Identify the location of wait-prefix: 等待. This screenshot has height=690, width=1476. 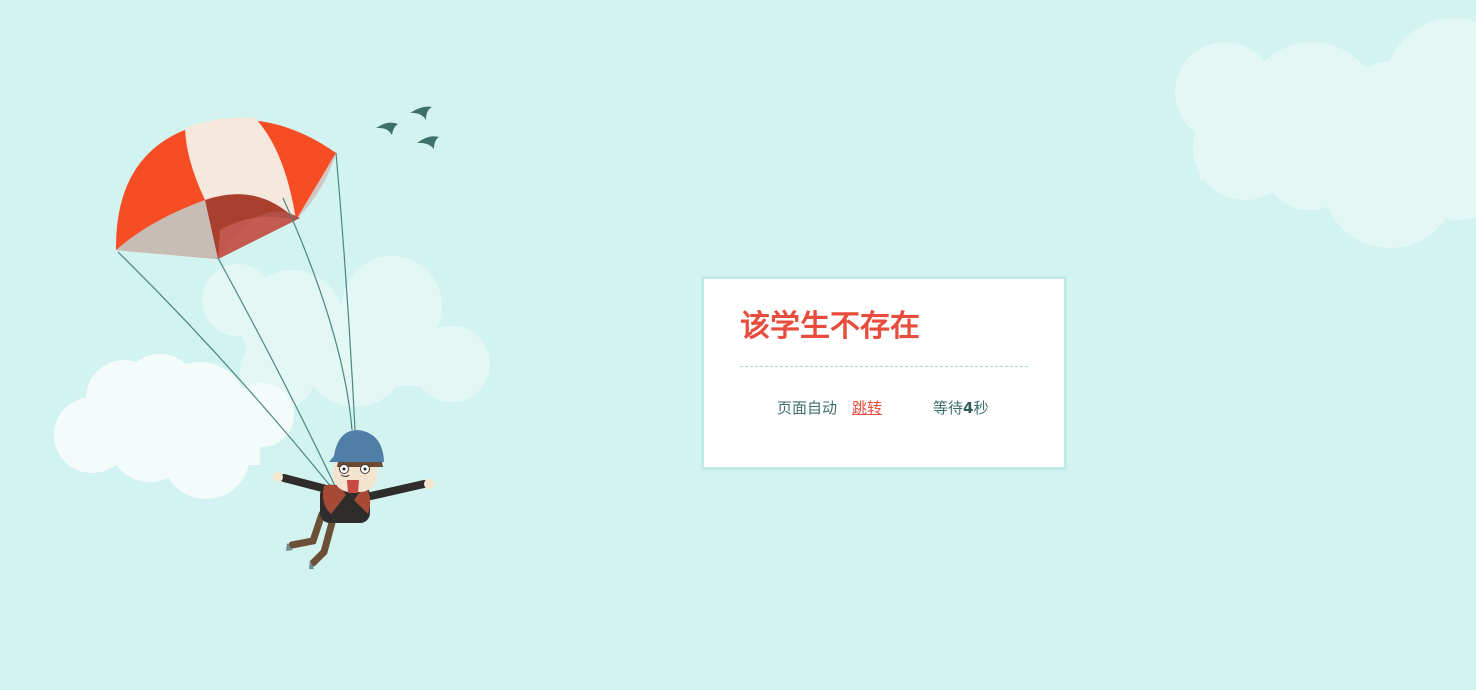
(948, 408).